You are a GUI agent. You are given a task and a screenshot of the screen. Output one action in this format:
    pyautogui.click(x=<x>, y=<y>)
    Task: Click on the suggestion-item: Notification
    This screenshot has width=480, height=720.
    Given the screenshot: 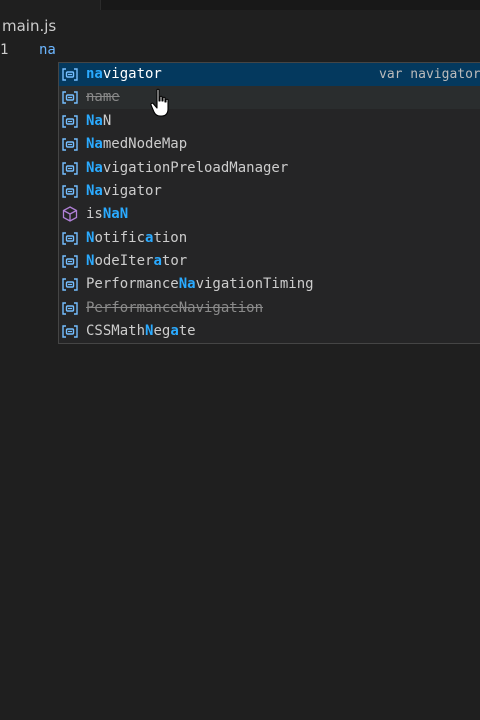 What is the action you would take?
    pyautogui.click(x=269, y=238)
    